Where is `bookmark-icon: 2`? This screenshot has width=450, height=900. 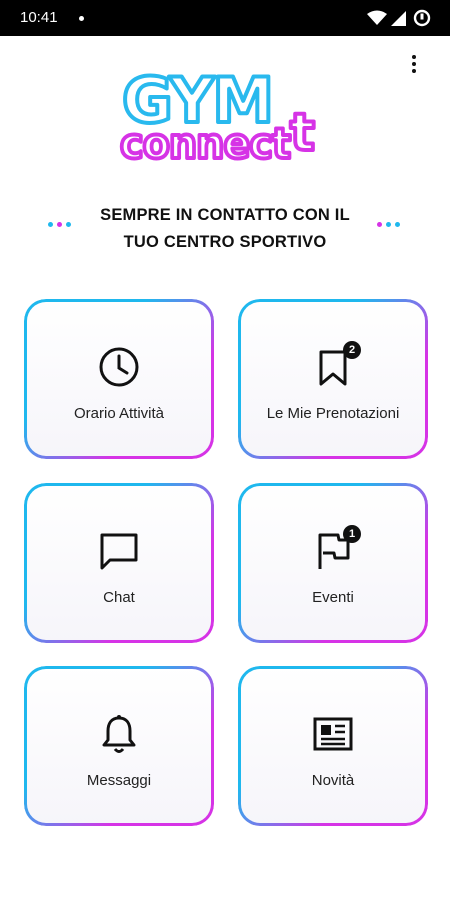 bookmark-icon: 2 is located at coordinates (336, 365).